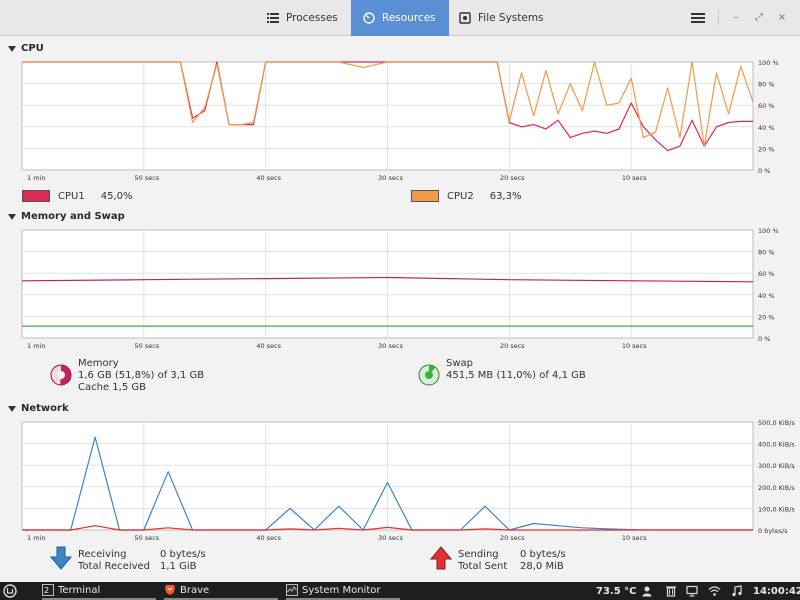 The width and height of the screenshot is (800, 600). Describe the element at coordinates (292, 590) in the screenshot. I see `system-monitor-icon` at that location.